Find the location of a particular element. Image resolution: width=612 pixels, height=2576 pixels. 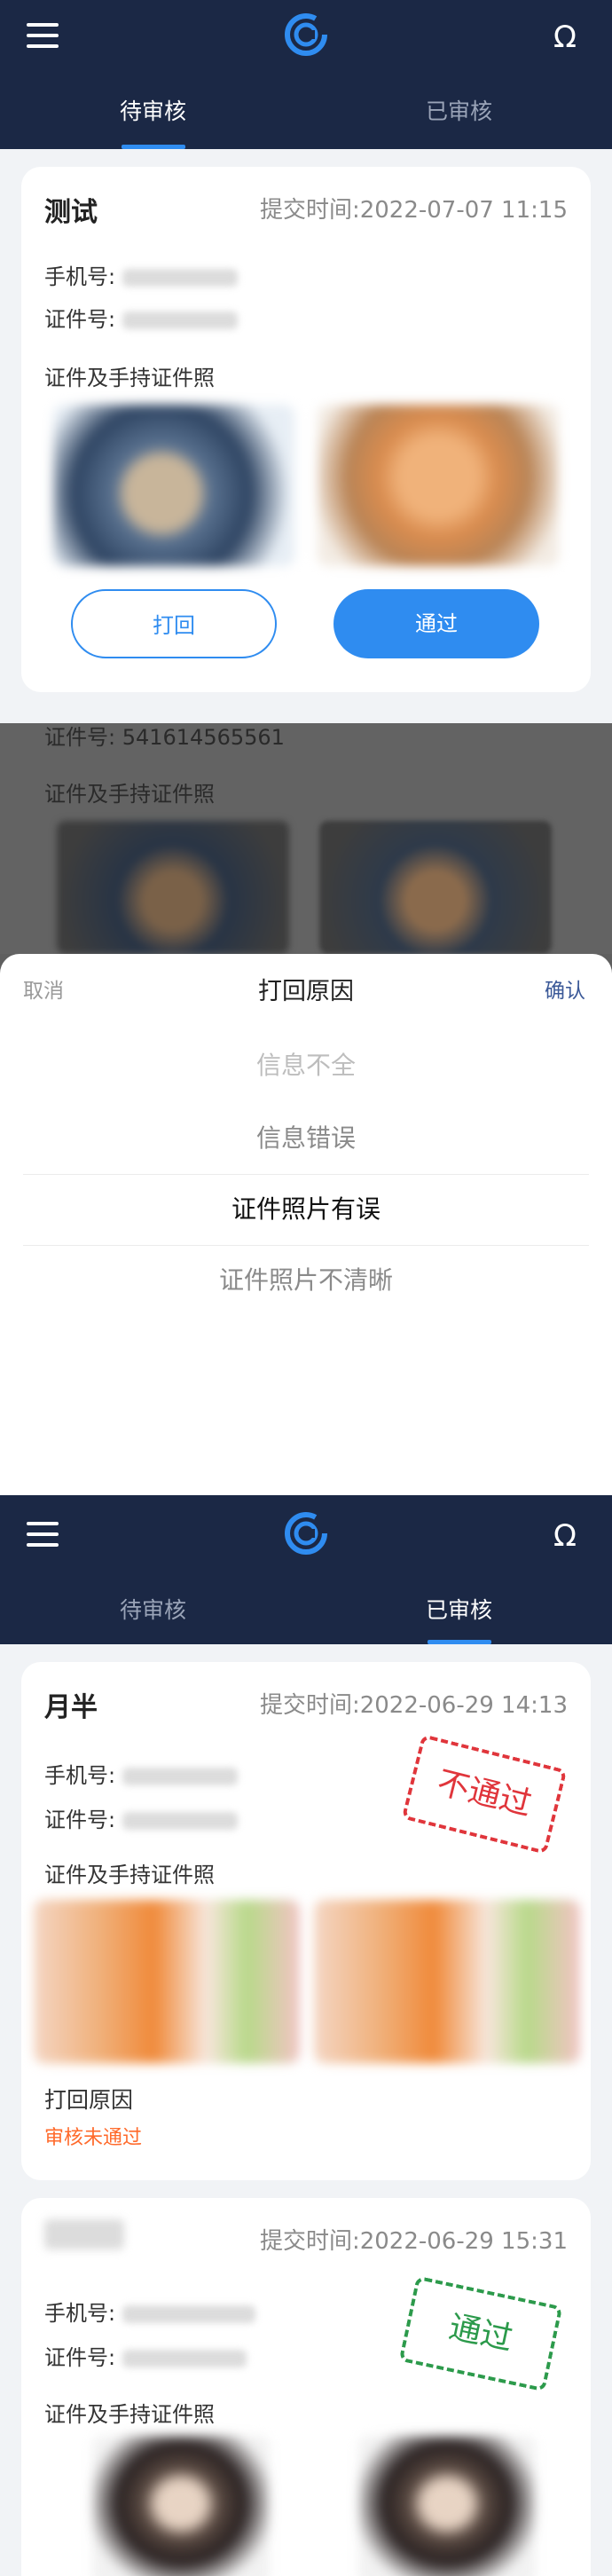

confirm-button: 确认 is located at coordinates (565, 989).